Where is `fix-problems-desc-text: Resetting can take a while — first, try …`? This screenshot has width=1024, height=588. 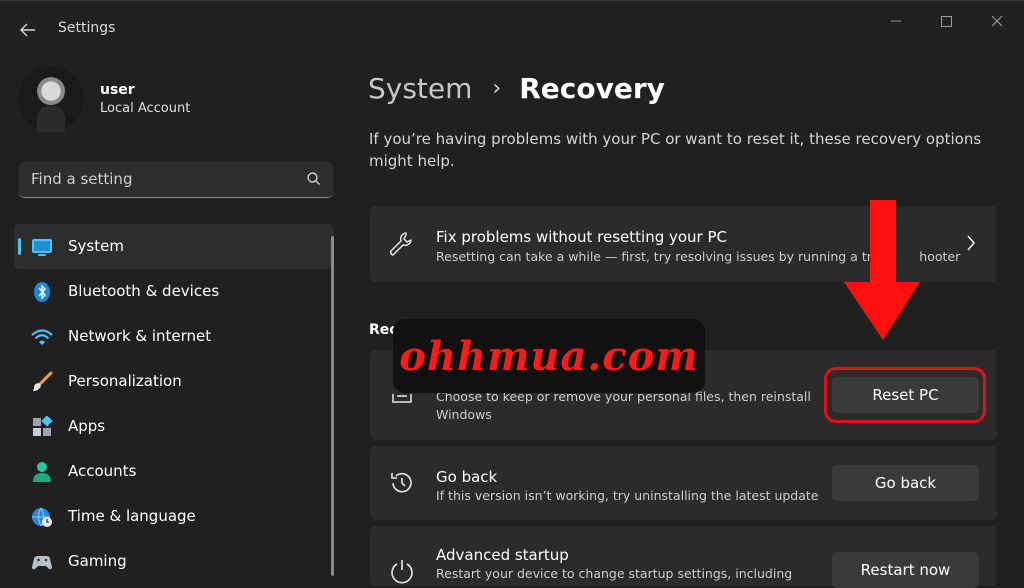
fix-problems-desc-text: Resetting can take a while — first, try … is located at coordinates (658, 256).